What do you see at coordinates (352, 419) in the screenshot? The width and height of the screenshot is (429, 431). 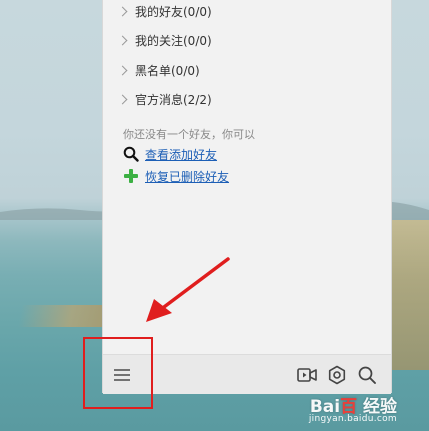 I see `watermark-url: jingyan.baidu.com` at bounding box center [352, 419].